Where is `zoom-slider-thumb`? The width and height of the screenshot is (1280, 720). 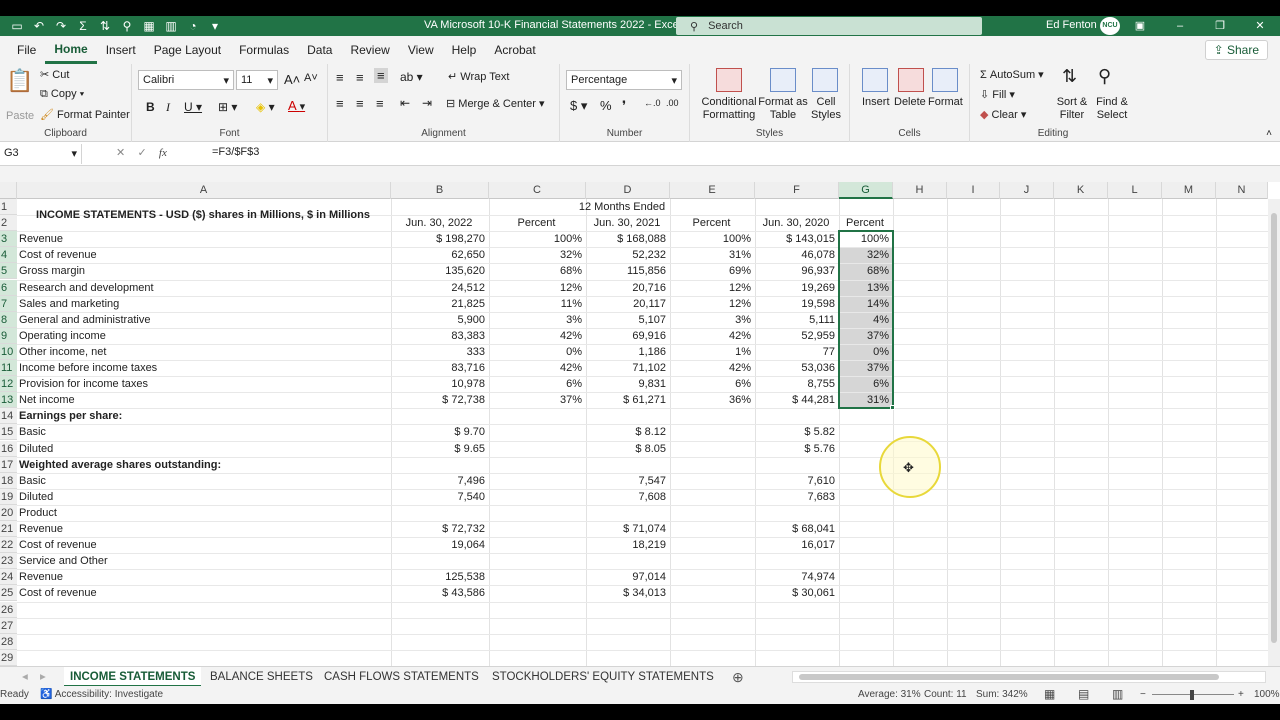 zoom-slider-thumb is located at coordinates (1192, 695).